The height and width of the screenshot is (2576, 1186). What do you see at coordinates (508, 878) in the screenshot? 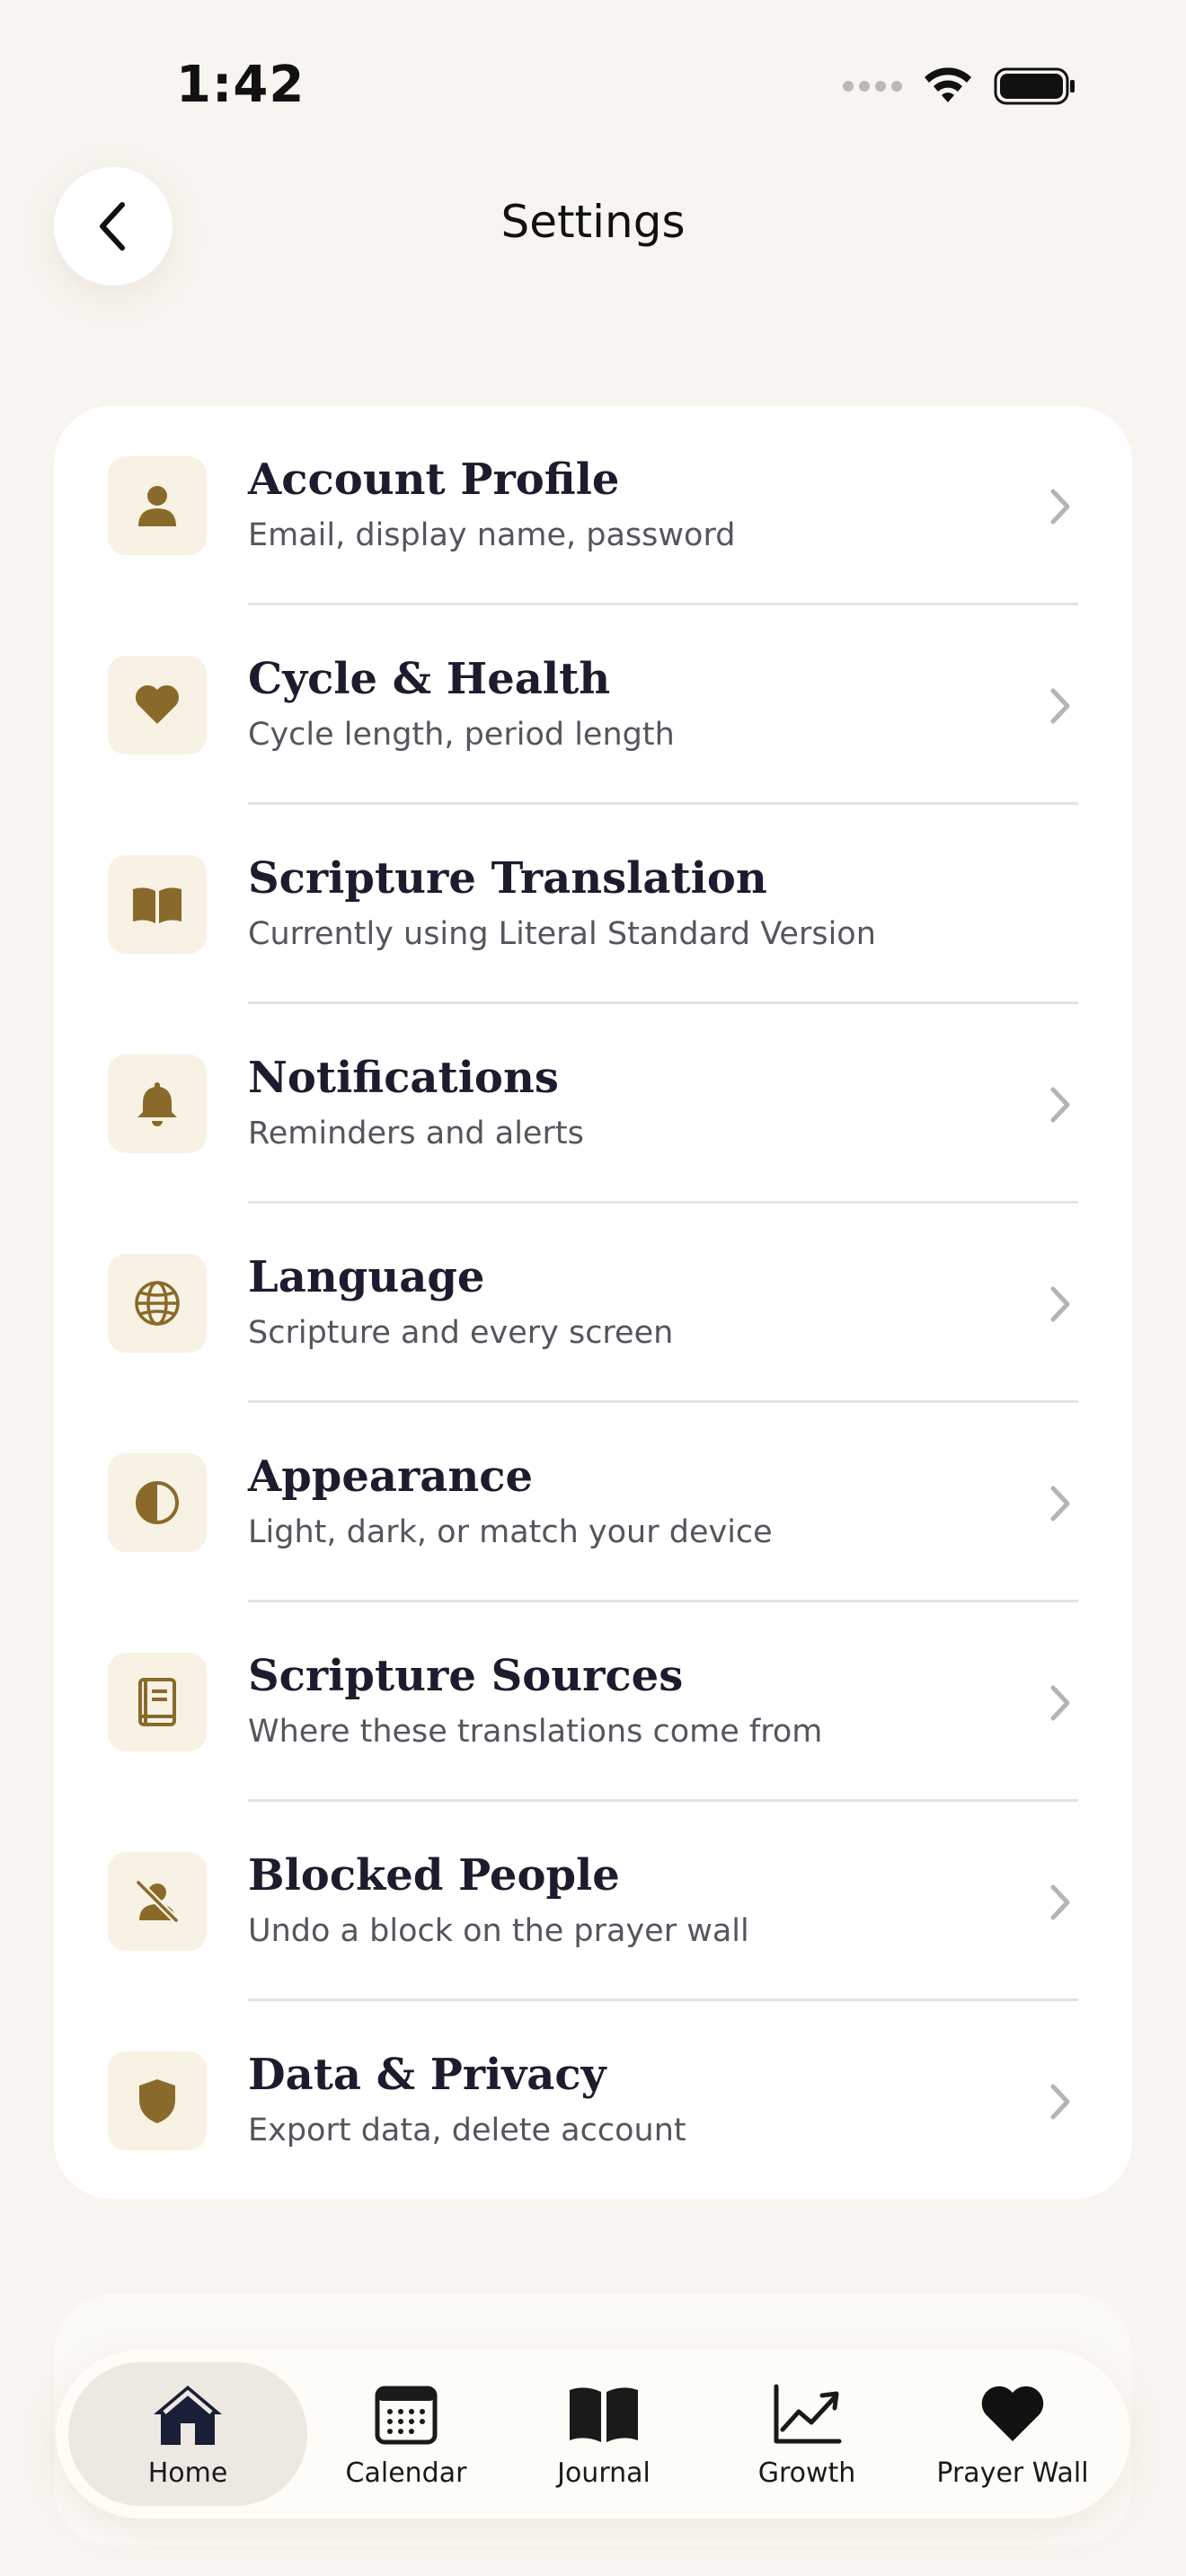
I see `row-title: Scripture Translation` at bounding box center [508, 878].